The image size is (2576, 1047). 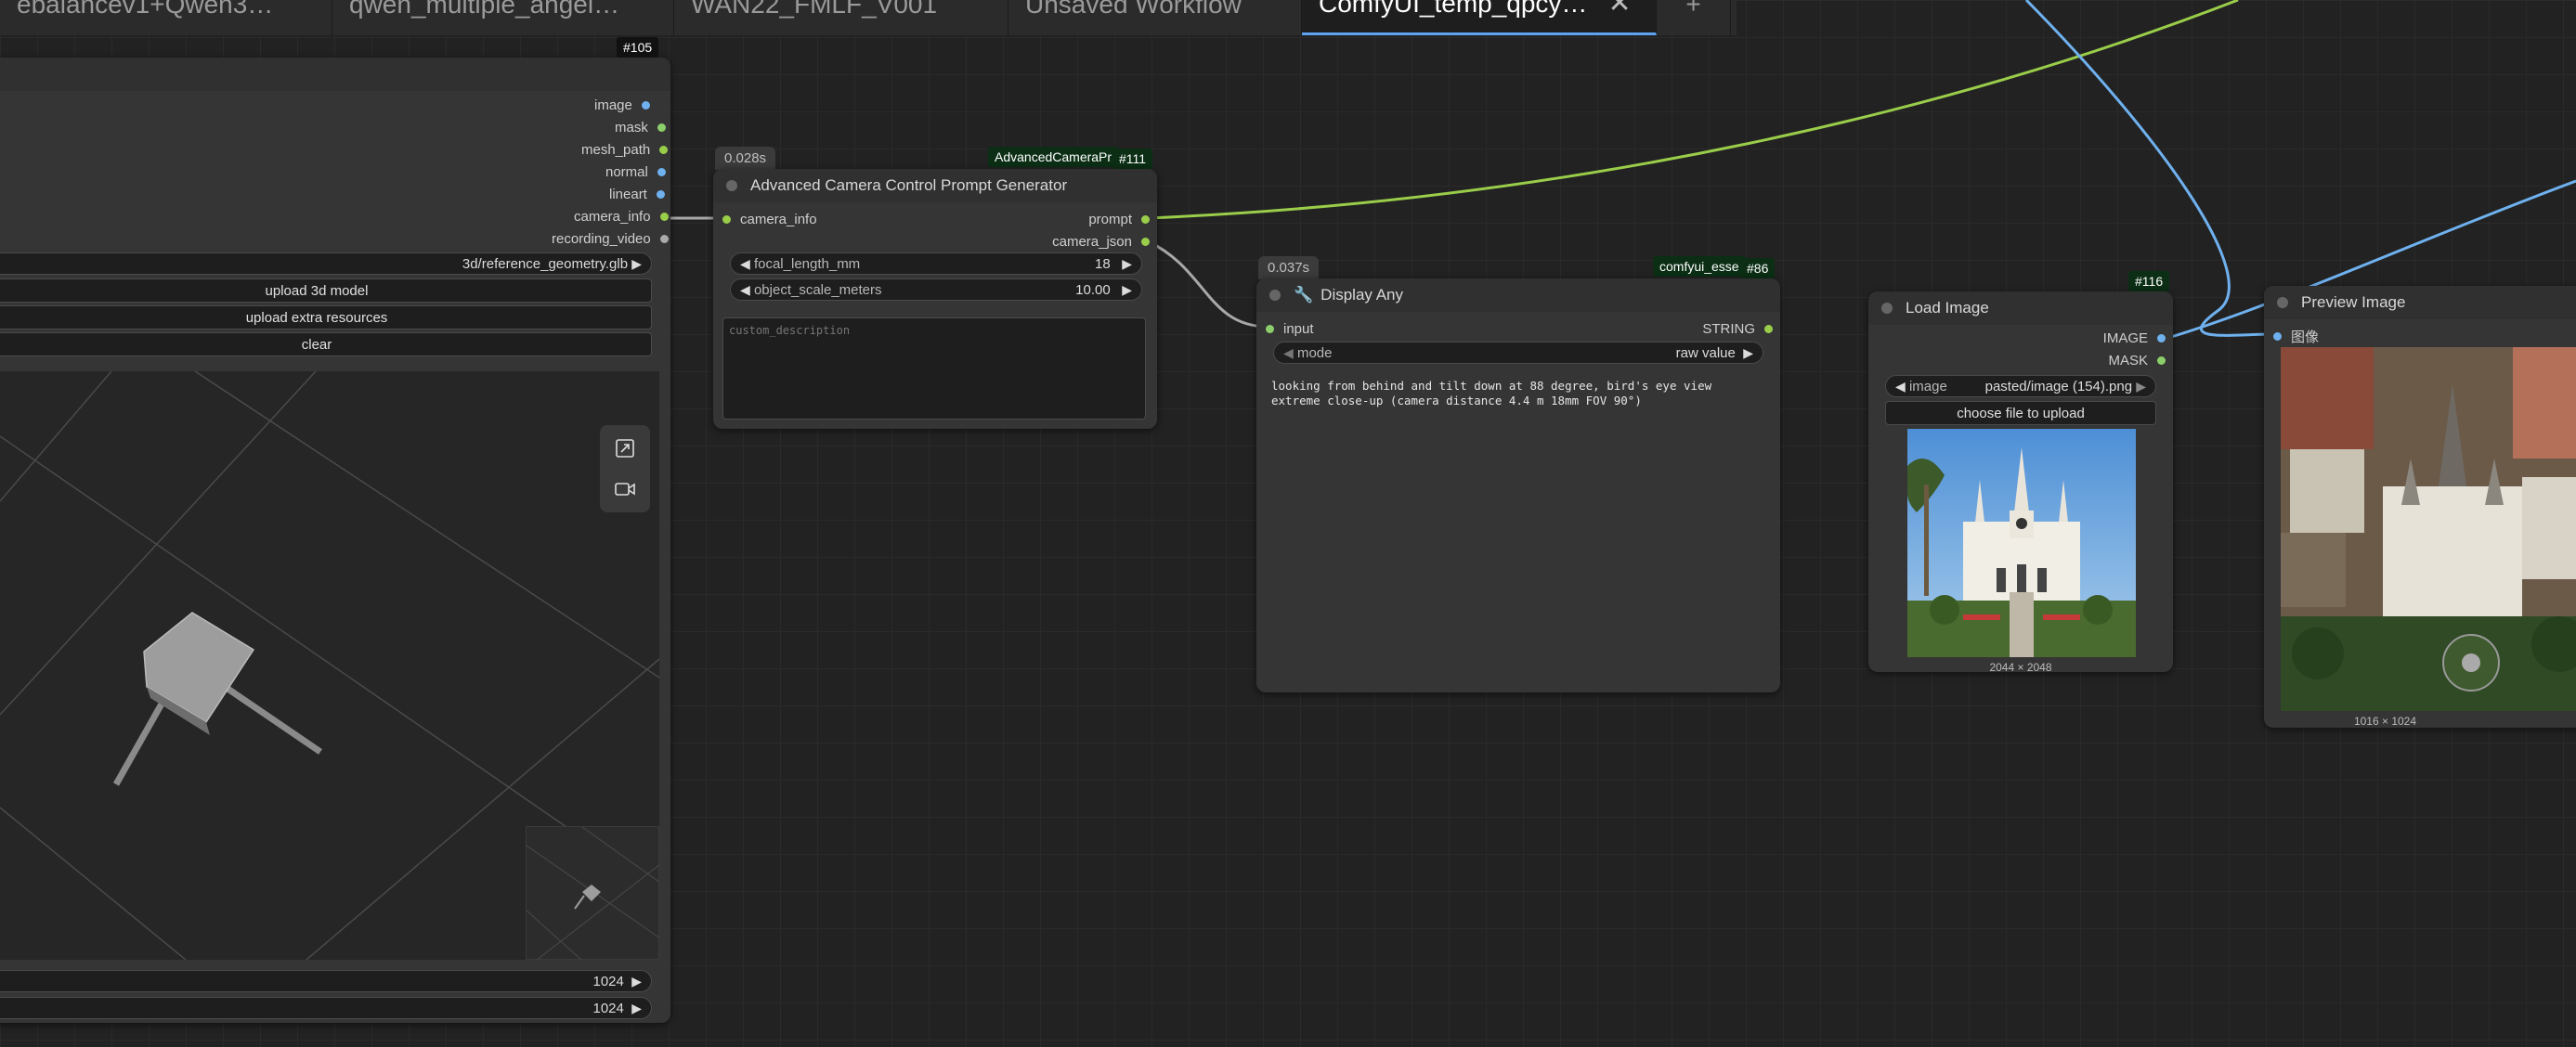 I want to click on viewport-tool-panel, so click(x=625, y=469).